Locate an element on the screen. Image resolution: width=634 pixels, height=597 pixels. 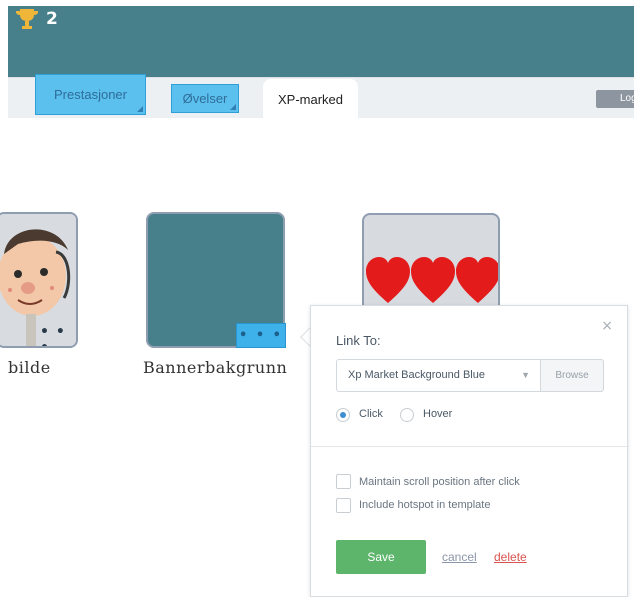
logout-label: Log is located at coordinates (627, 98).